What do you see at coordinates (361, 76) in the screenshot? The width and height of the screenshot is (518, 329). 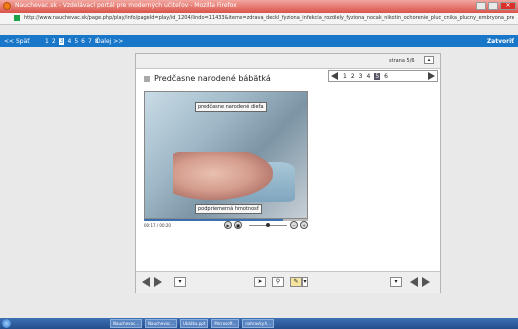 I see `slide-link-3: 3` at bounding box center [361, 76].